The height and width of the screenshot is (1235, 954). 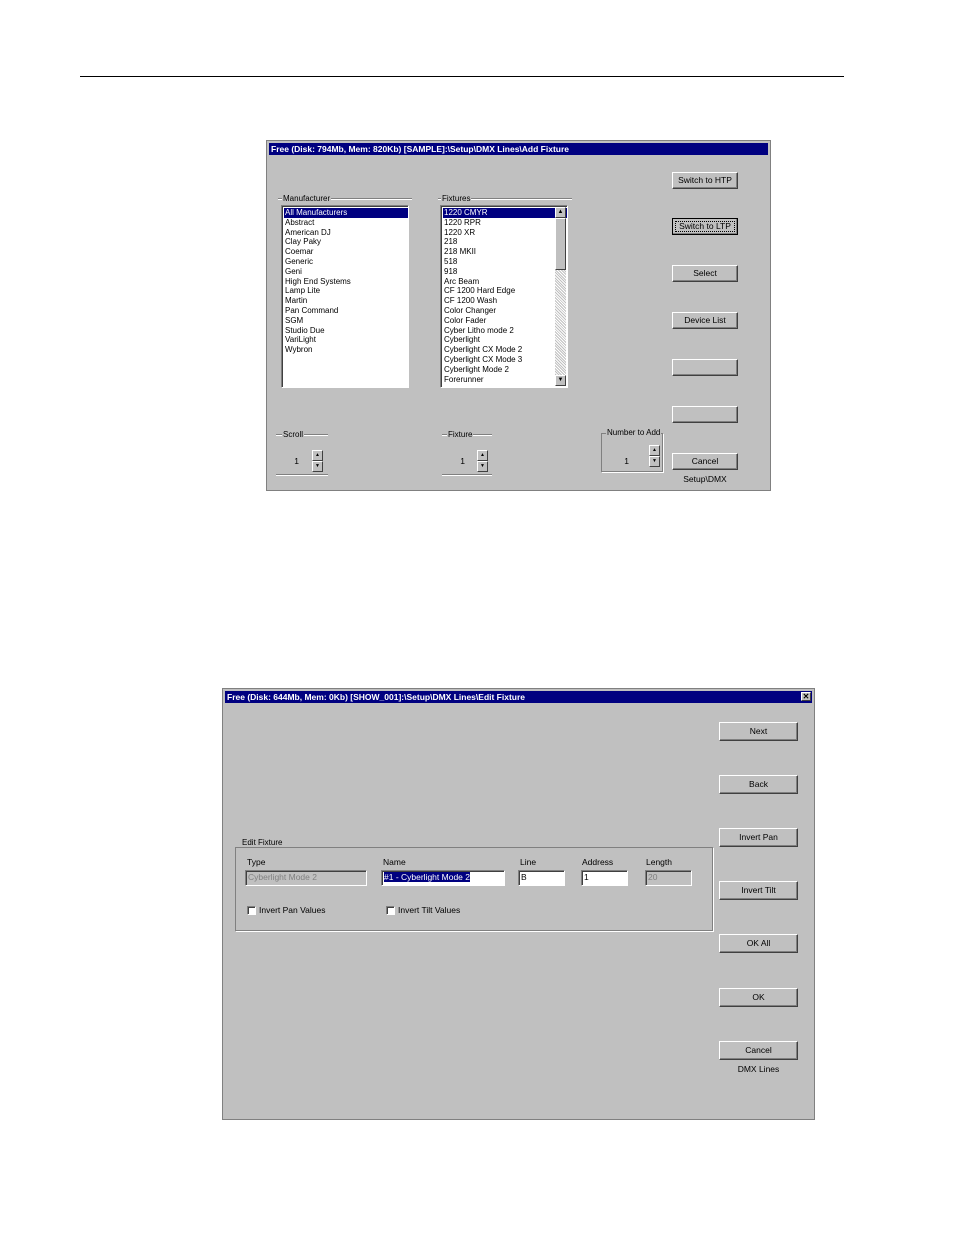 I want to click on list-item: 918, so click(x=505, y=272).